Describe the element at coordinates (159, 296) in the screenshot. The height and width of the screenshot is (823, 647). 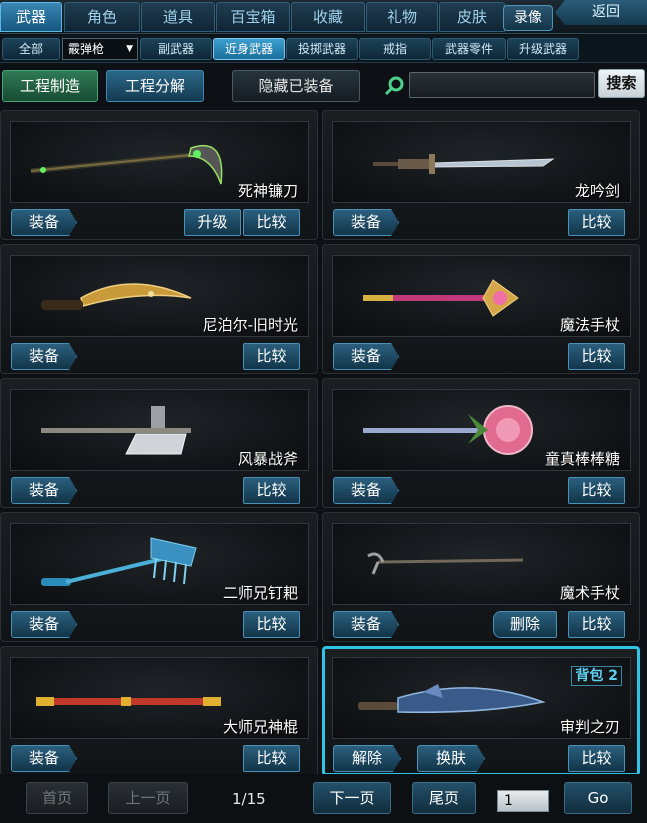
I see `item-preview: 尼泊尔-旧时光` at that location.